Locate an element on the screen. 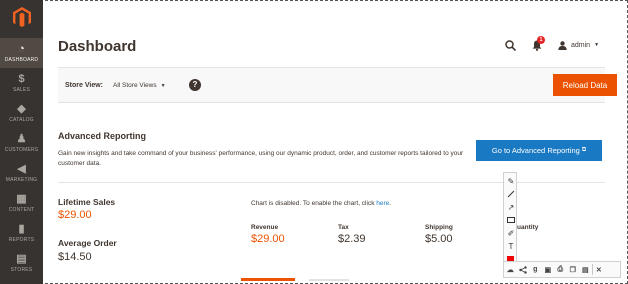 The image size is (628, 284). header-actions: 1 admin ▼ is located at coordinates (552, 44).